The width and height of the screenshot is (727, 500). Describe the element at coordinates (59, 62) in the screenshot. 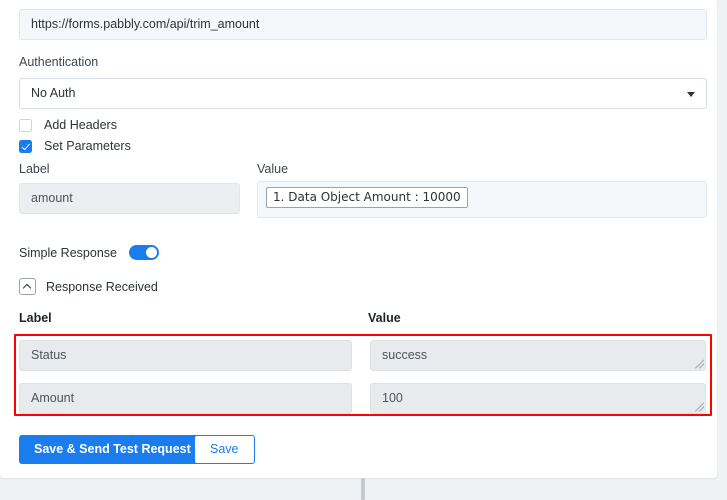

I see `authentication-label: Authentication` at that location.